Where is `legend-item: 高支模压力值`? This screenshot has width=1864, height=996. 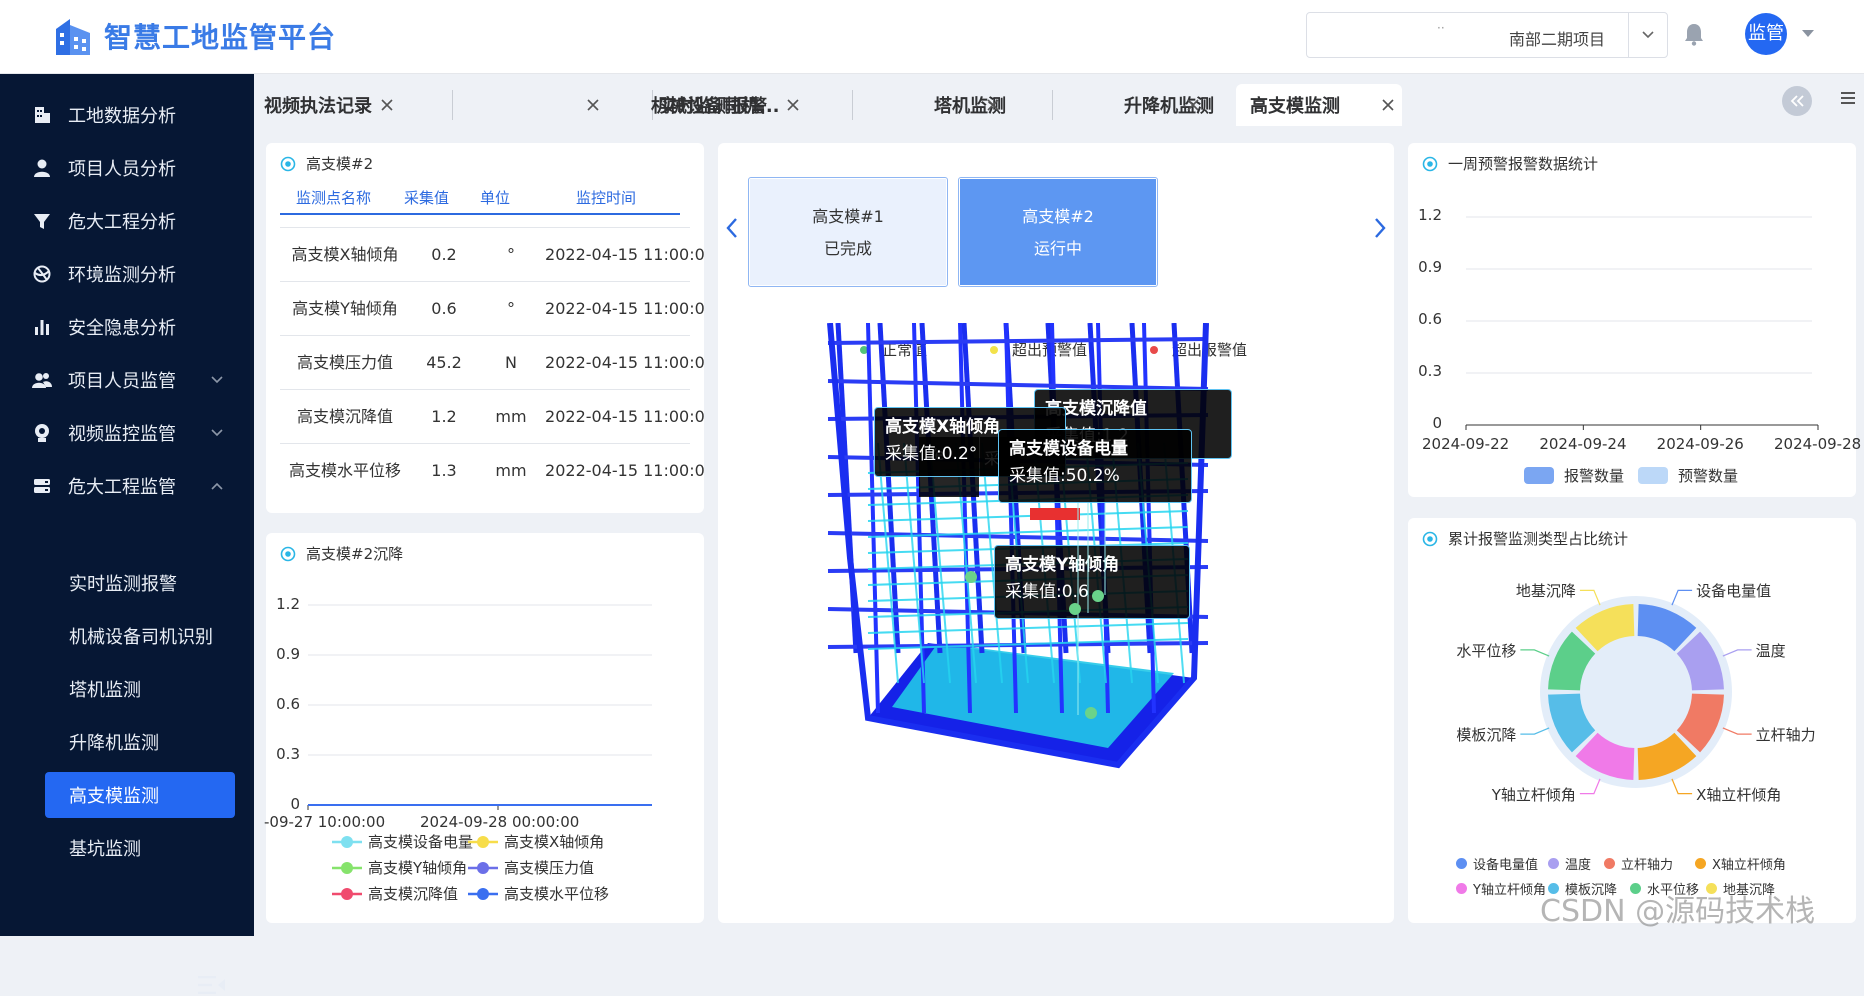
legend-item: 高支模压力值 is located at coordinates (531, 867).